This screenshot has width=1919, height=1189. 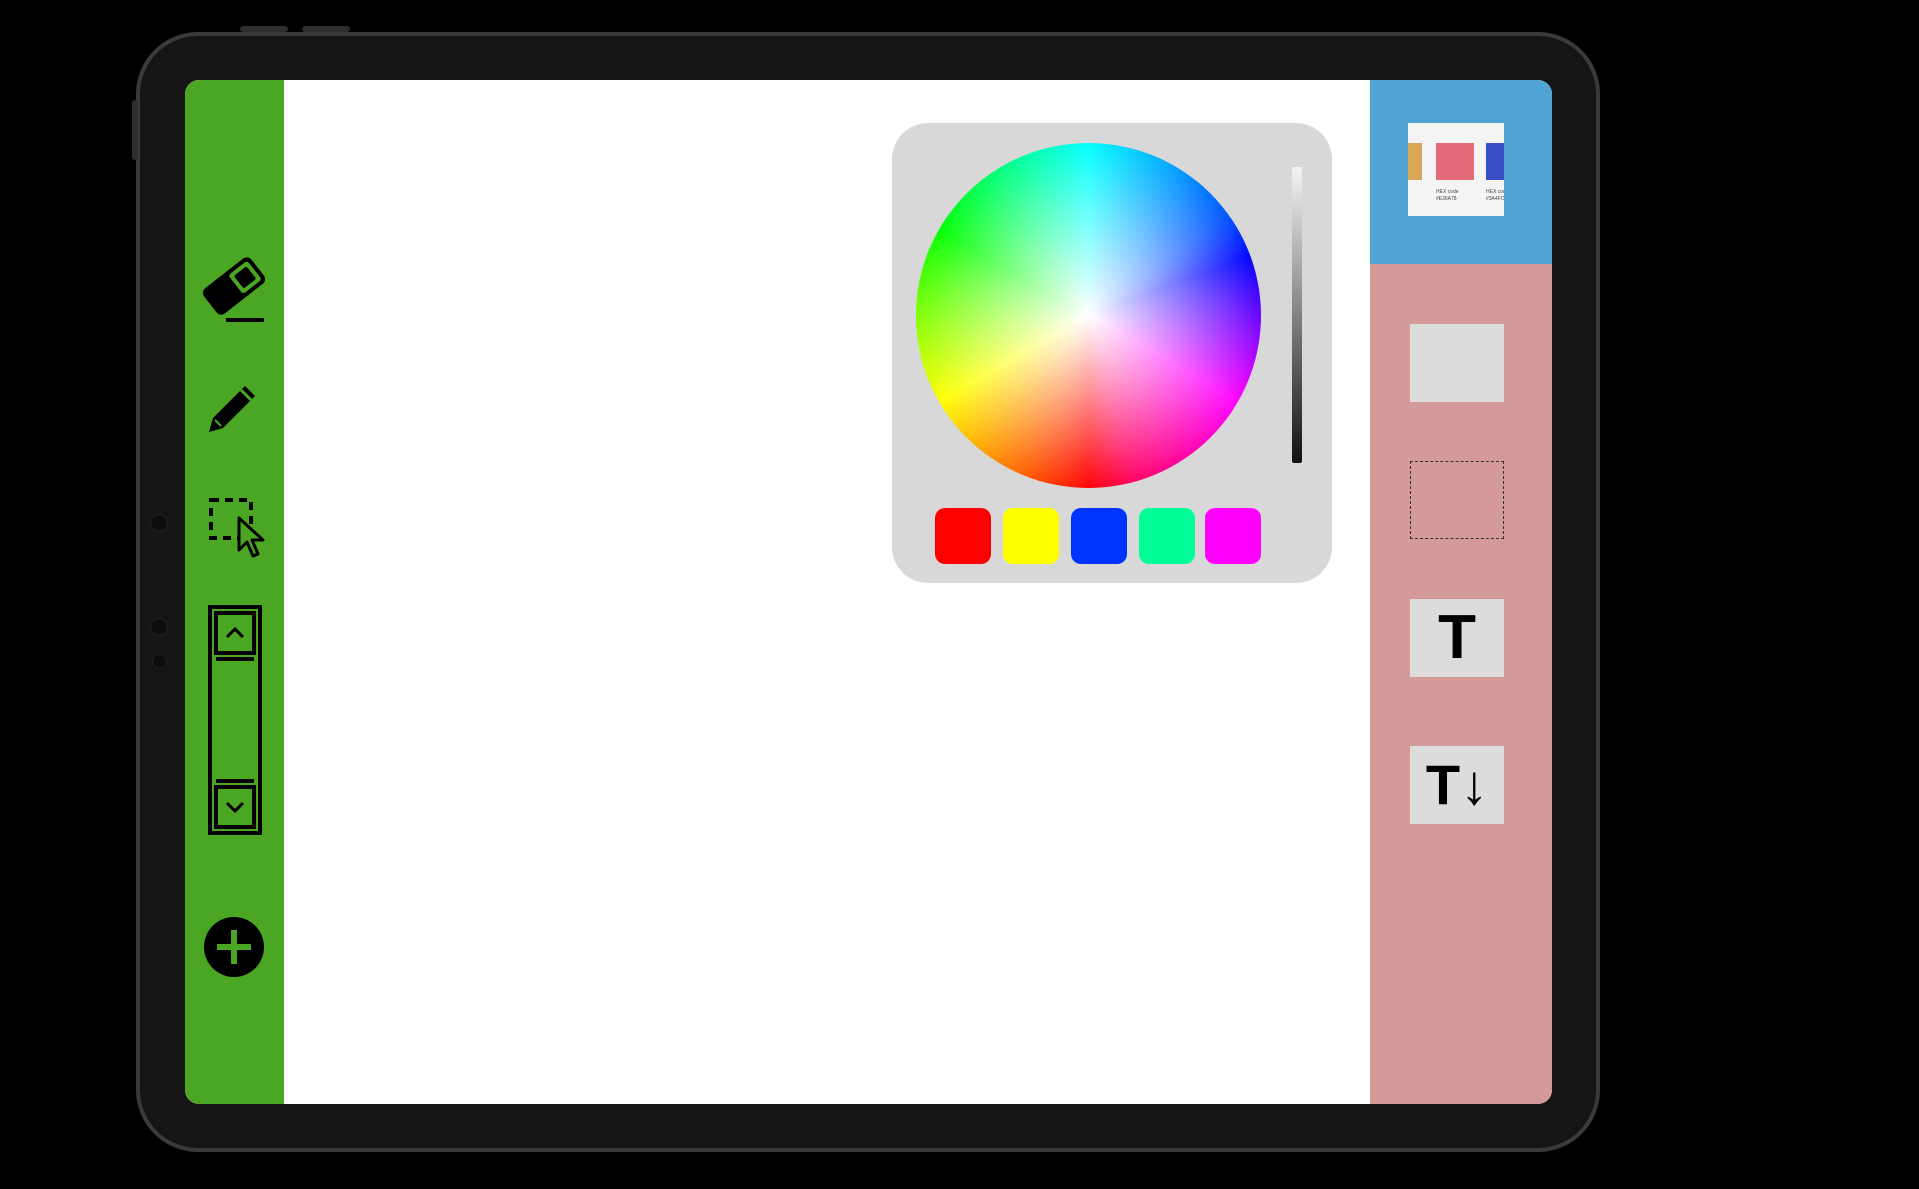 I want to click on color-wheel, so click(x=1088, y=315).